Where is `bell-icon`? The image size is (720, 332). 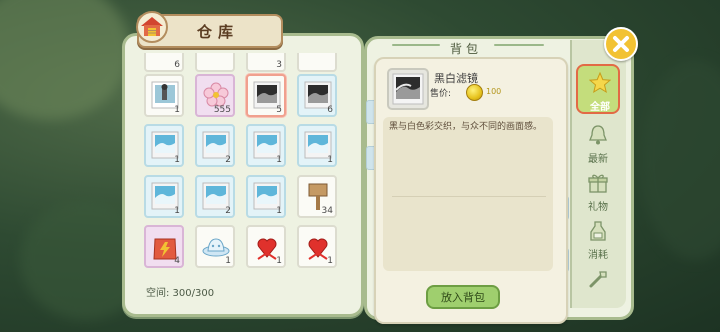
bell-icon is located at coordinates (598, 135).